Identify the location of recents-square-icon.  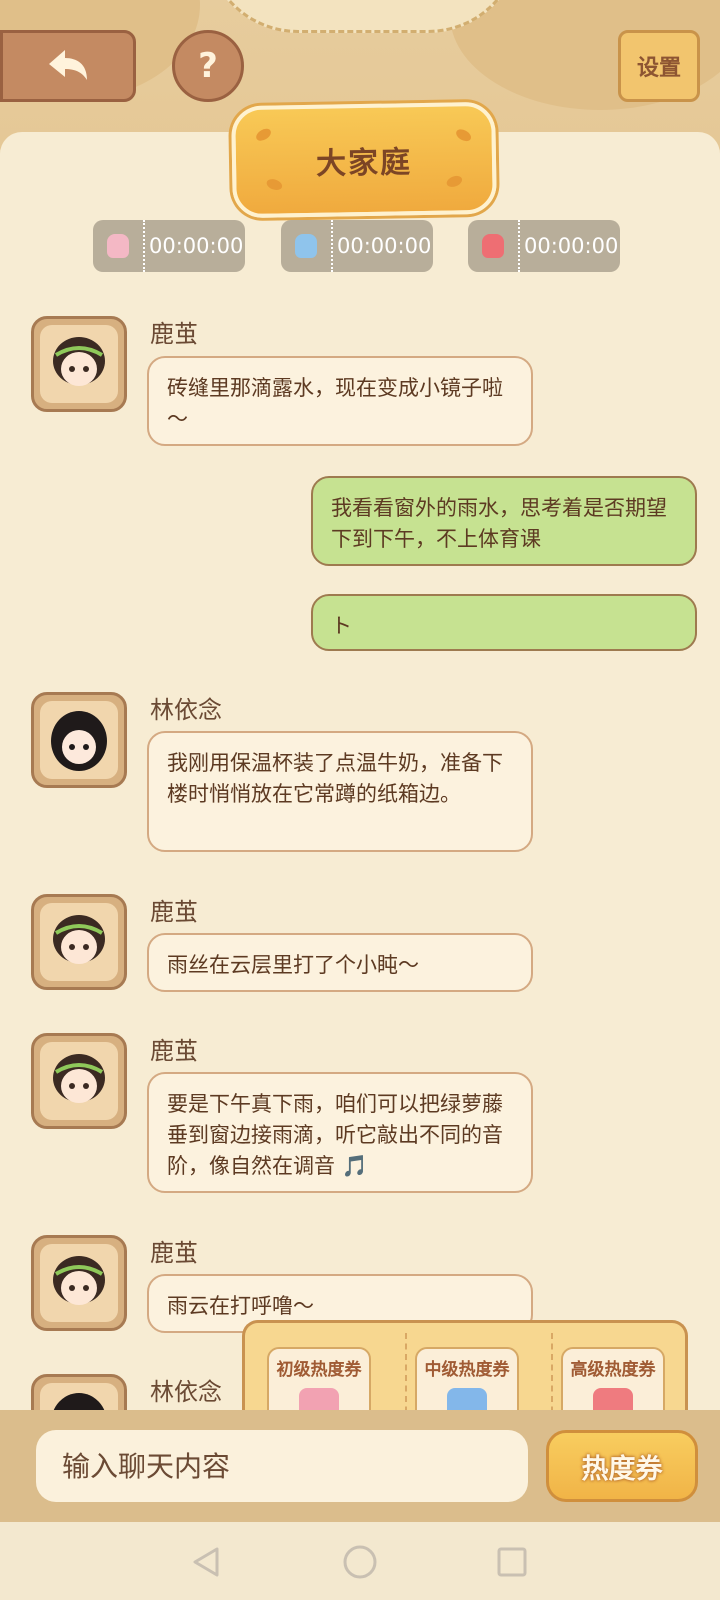
(512, 1562).